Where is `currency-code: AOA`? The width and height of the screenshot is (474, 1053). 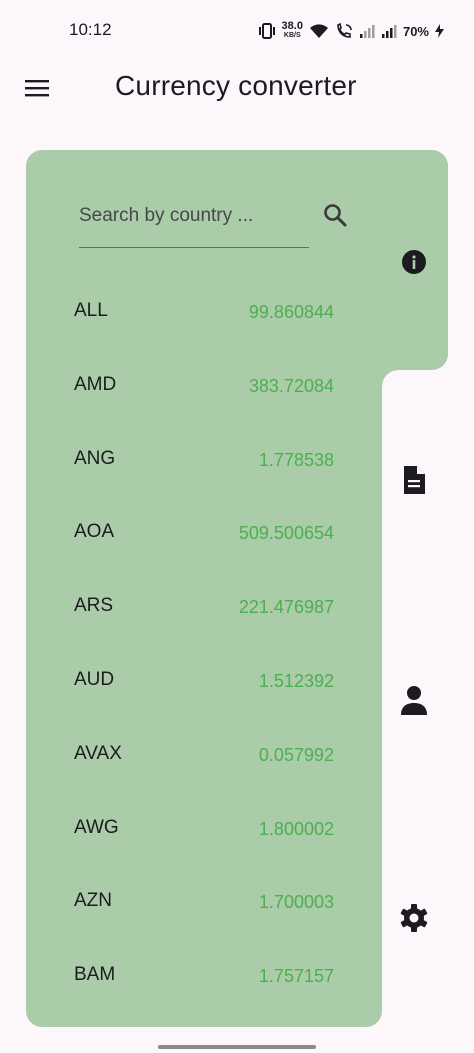
currency-code: AOA is located at coordinates (94, 532).